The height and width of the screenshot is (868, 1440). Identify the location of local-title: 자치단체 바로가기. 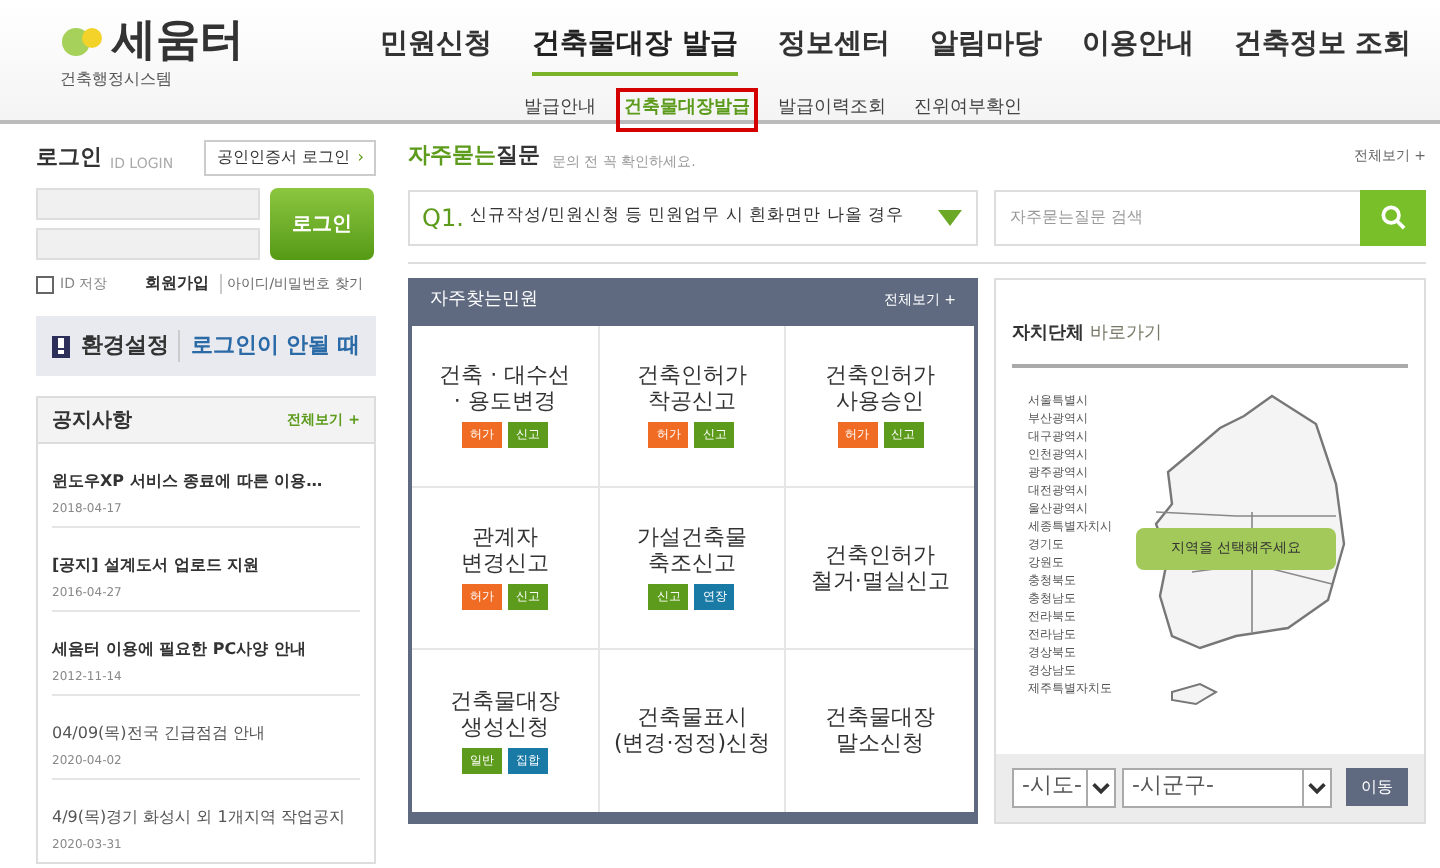
(1087, 333).